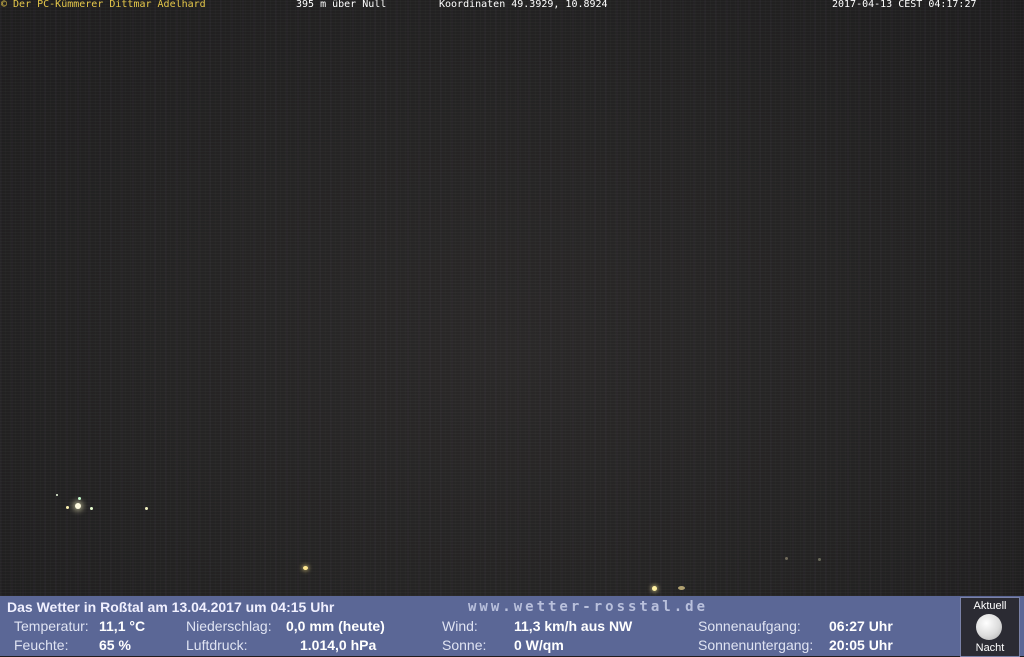 Image resolution: width=1024 pixels, height=657 pixels. What do you see at coordinates (229, 626) in the screenshot?
I see `precipitation-label: Niederschlag:` at bounding box center [229, 626].